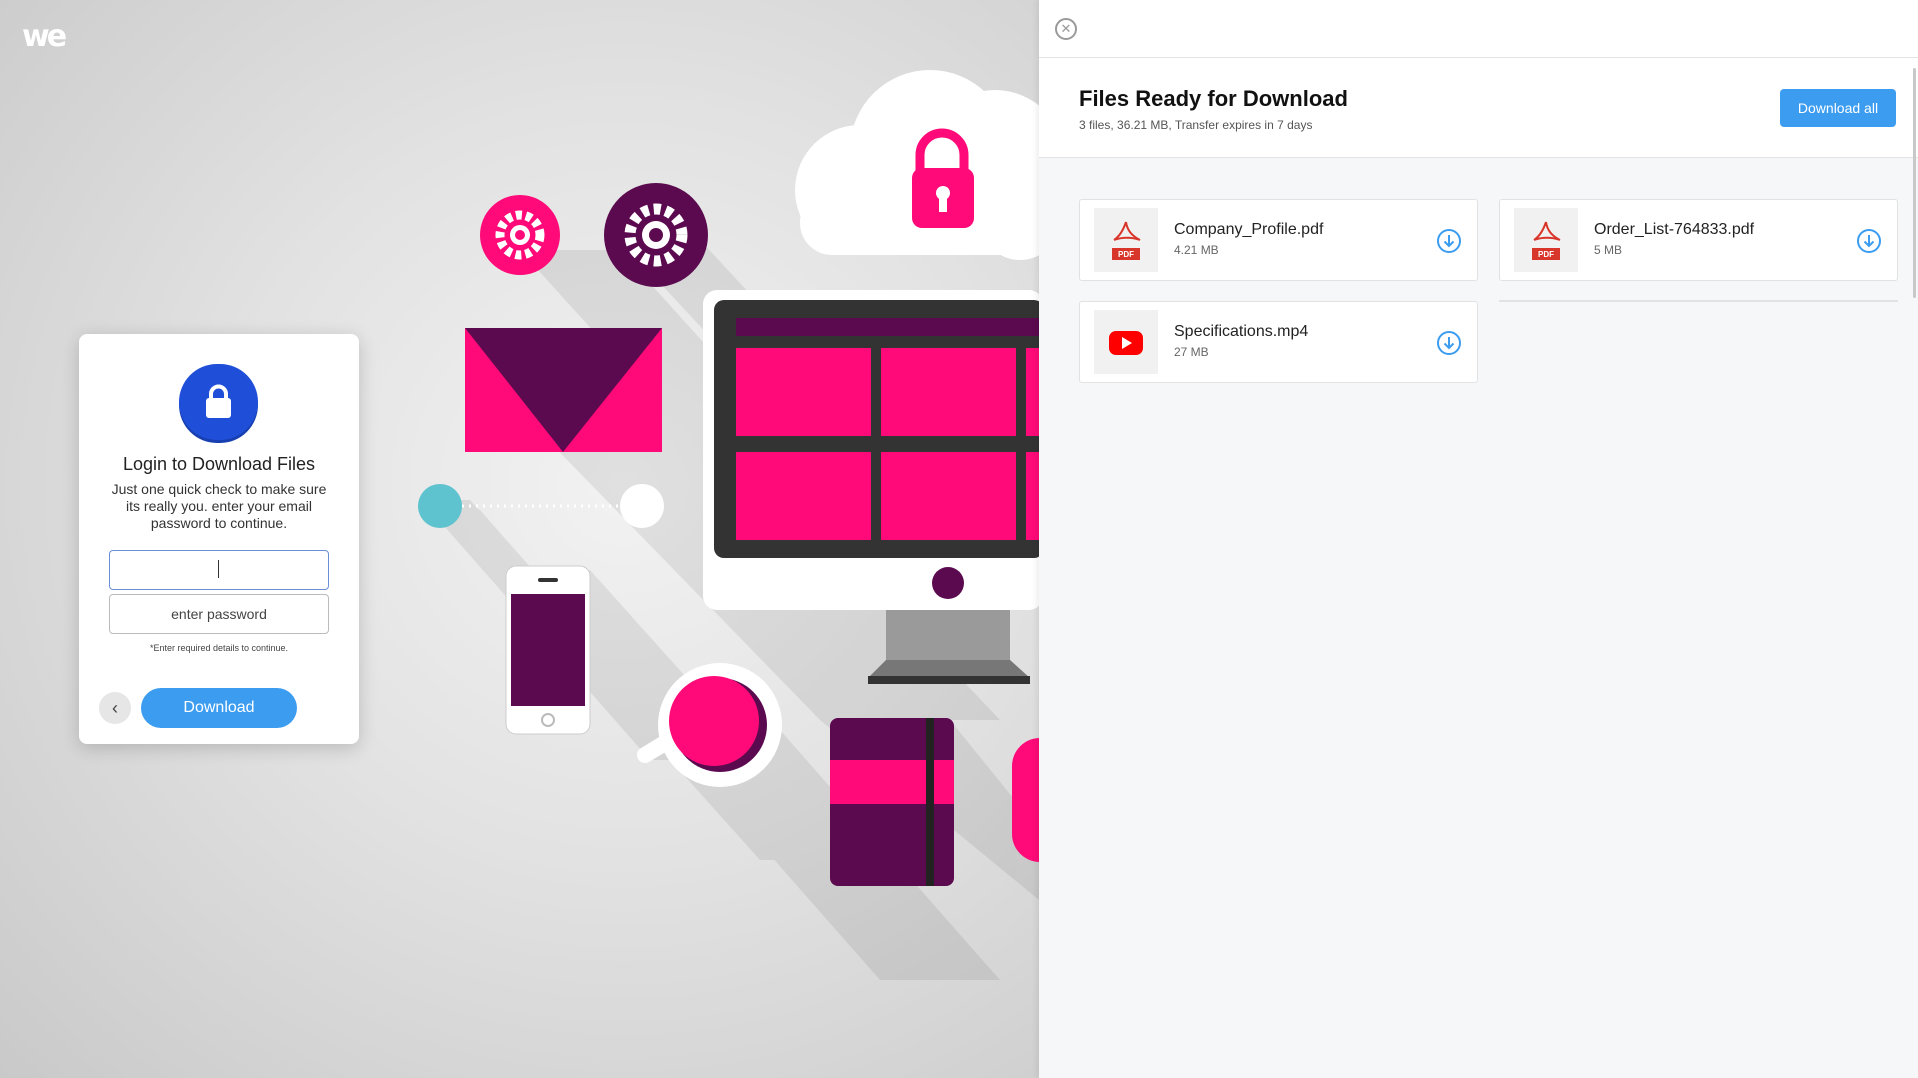 This screenshot has height=1078, width=1918. What do you see at coordinates (1278, 342) in the screenshot?
I see `file-card: Specifications.mp4 27 MB` at bounding box center [1278, 342].